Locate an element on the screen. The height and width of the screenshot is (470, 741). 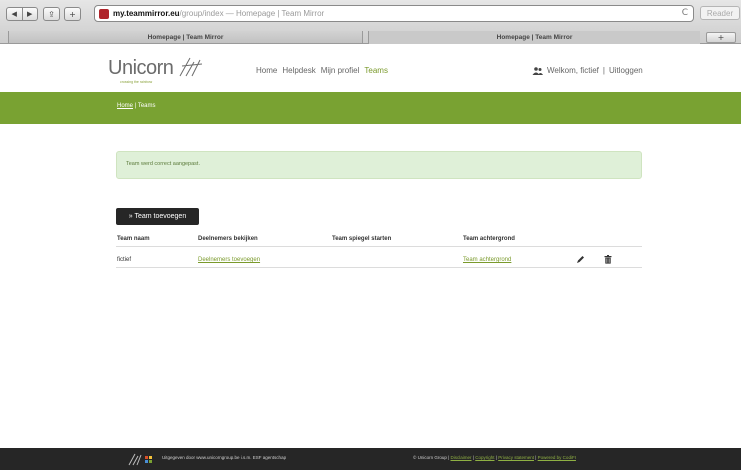
nav-teams: Teams is located at coordinates (376, 70).